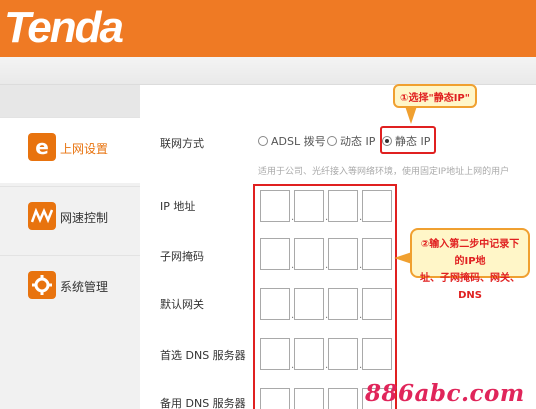 The height and width of the screenshot is (409, 536). I want to click on svg-text: Tenda, so click(63, 27).